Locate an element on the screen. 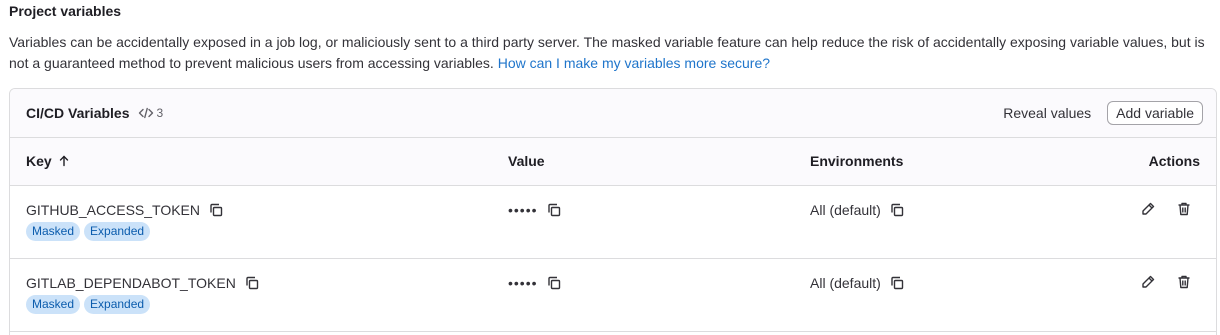 This screenshot has width=1220, height=335. card-title: CI/CD Variables is located at coordinates (78, 113).